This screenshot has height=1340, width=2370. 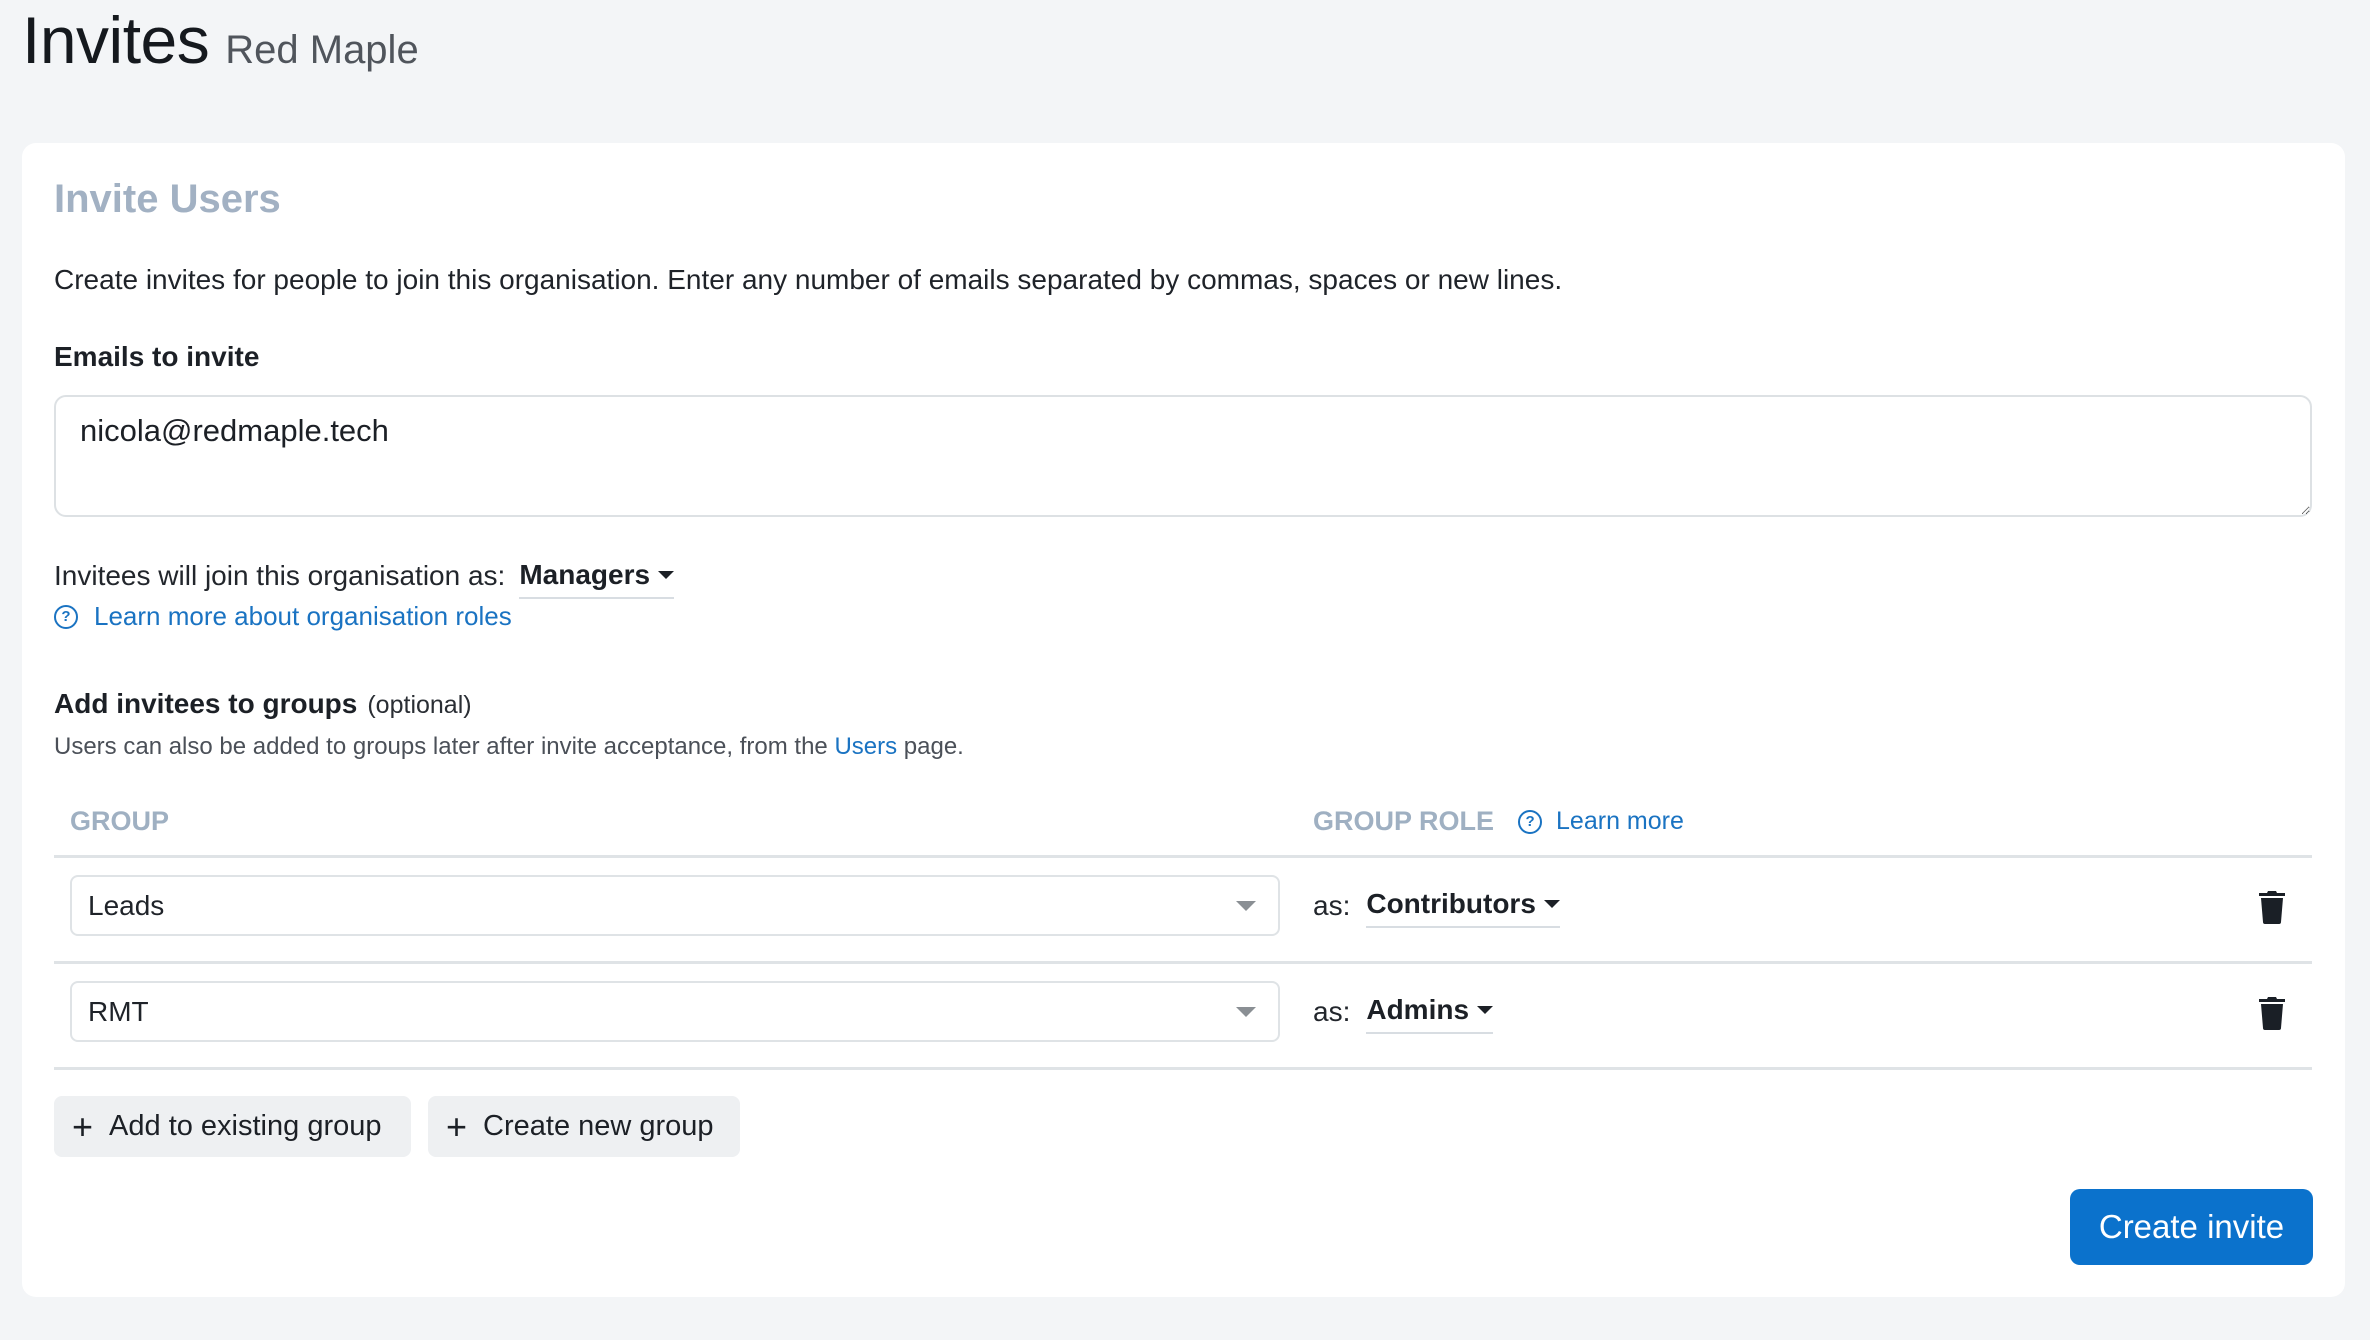 I want to click on column-header-group-role: GROUP ROLE ? Learn more, so click(x=1498, y=821).